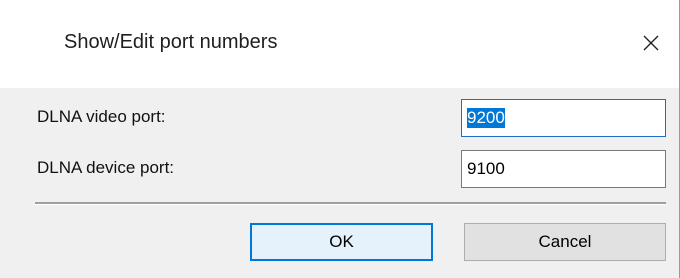 Image resolution: width=680 pixels, height=278 pixels. I want to click on video-port-label: DLNA video port:, so click(101, 116).